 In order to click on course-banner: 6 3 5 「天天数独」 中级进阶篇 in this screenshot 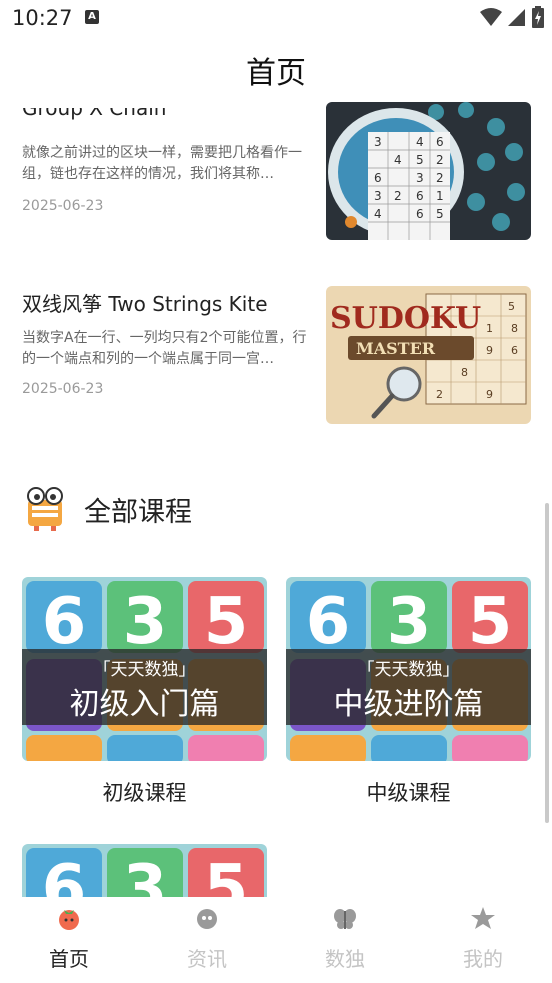, I will do `click(408, 669)`.